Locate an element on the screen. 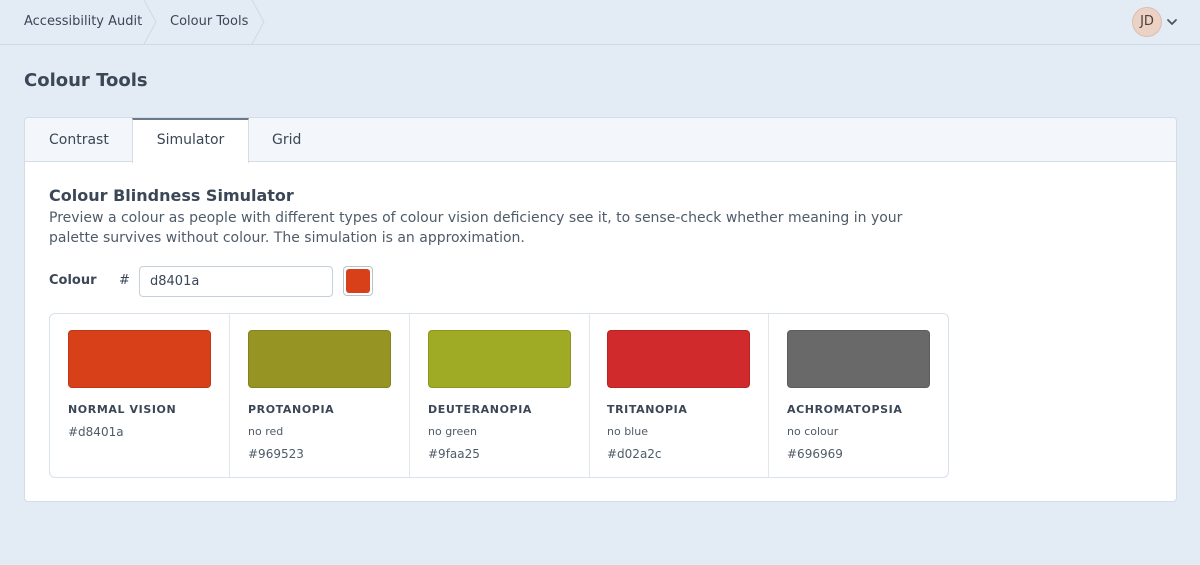  result-normal-vision: NORMAL VISION #d8401a is located at coordinates (140, 395).